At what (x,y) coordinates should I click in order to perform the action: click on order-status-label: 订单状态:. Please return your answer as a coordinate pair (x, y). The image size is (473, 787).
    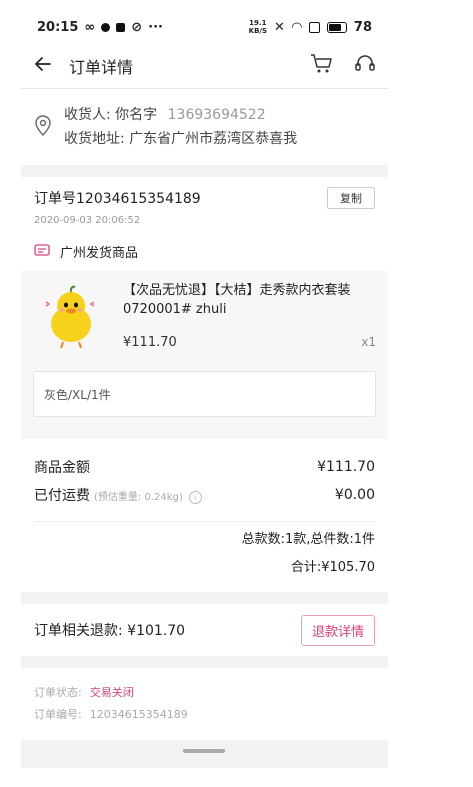
    Looking at the image, I should click on (58, 692).